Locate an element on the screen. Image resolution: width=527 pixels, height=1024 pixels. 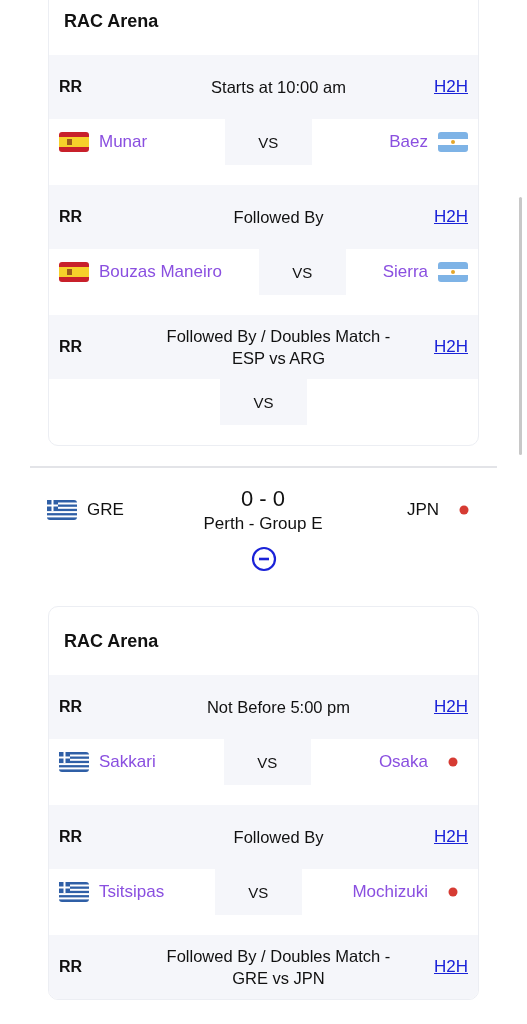
team-code: GRE is located at coordinates (105, 510).